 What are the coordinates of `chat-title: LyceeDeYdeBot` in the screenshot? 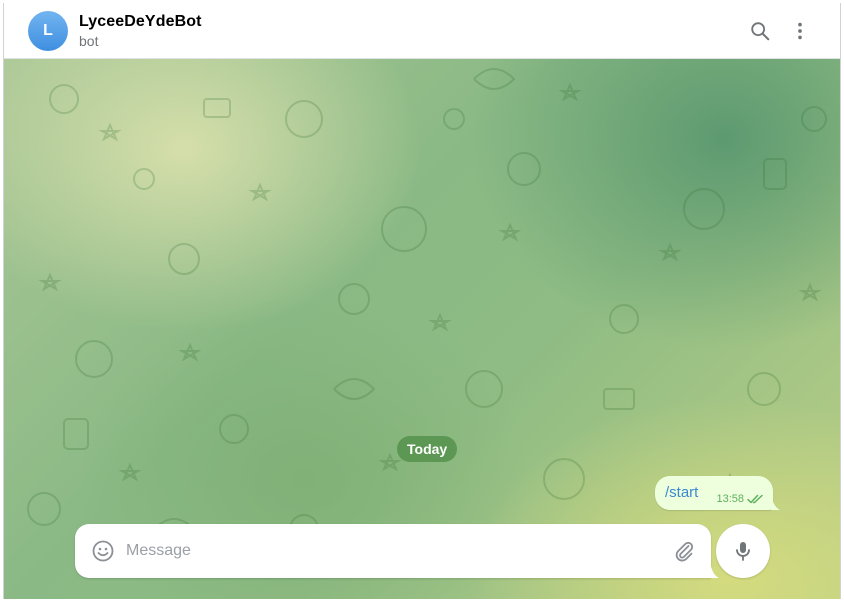 It's located at (140, 21).